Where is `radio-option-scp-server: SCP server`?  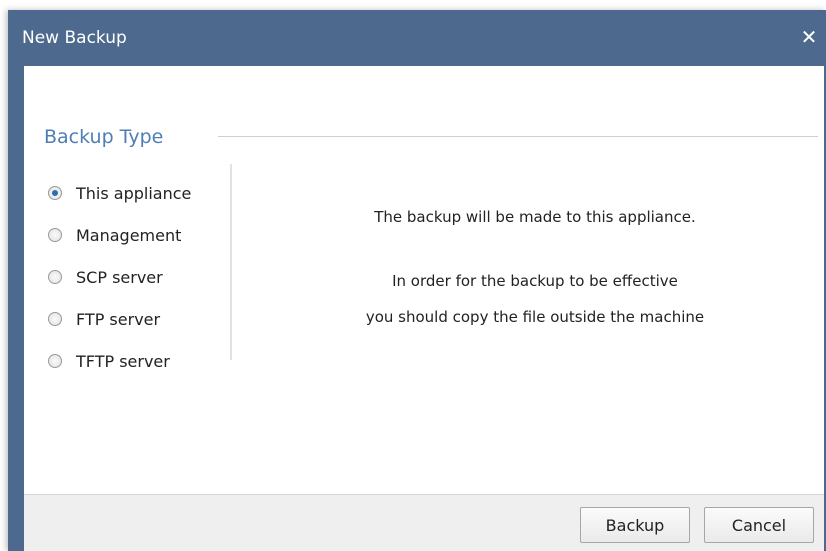
radio-option-scp-server: SCP server is located at coordinates (143, 277).